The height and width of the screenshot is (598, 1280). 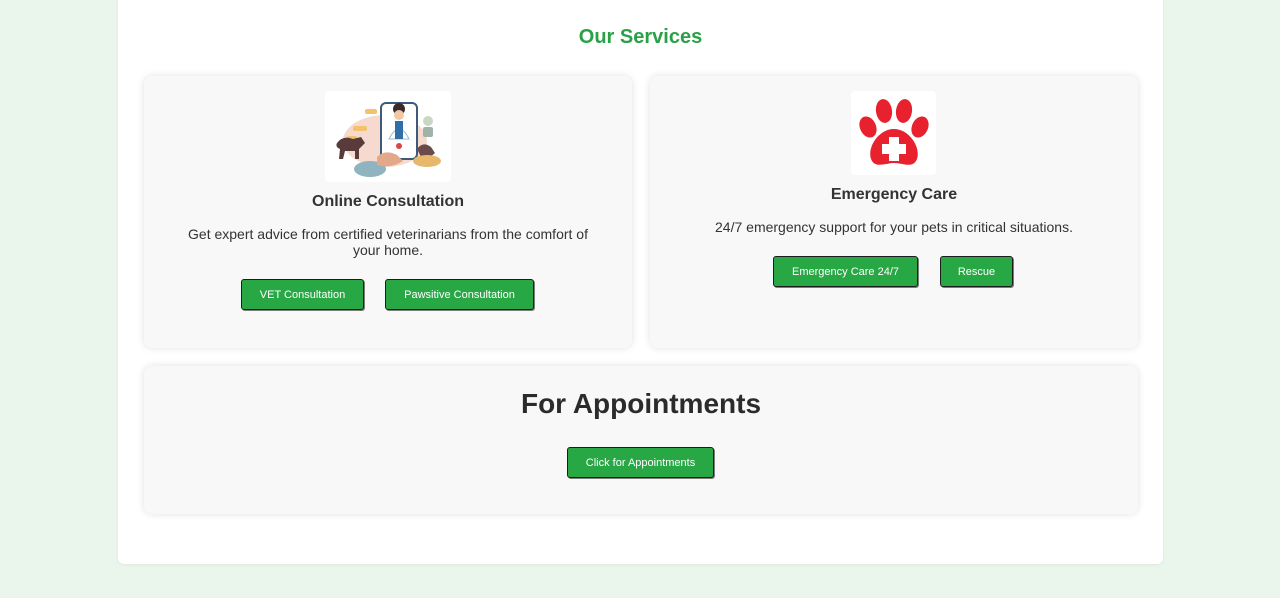 What do you see at coordinates (459, 294) in the screenshot?
I see `pawsitive-consultation-button: Pawsitive Consultation` at bounding box center [459, 294].